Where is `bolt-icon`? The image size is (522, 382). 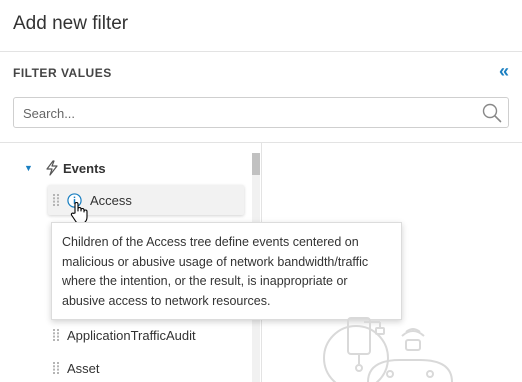
bolt-icon is located at coordinates (52, 168).